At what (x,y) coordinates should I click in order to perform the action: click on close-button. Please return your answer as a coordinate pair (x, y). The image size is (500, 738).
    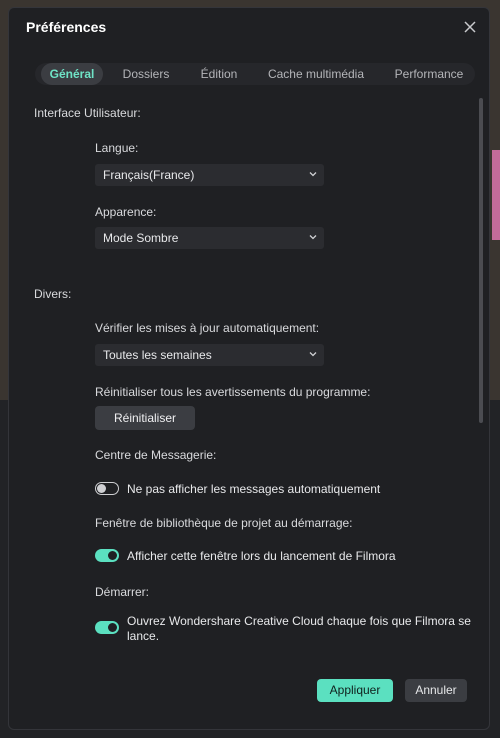
    Looking at the image, I should click on (470, 27).